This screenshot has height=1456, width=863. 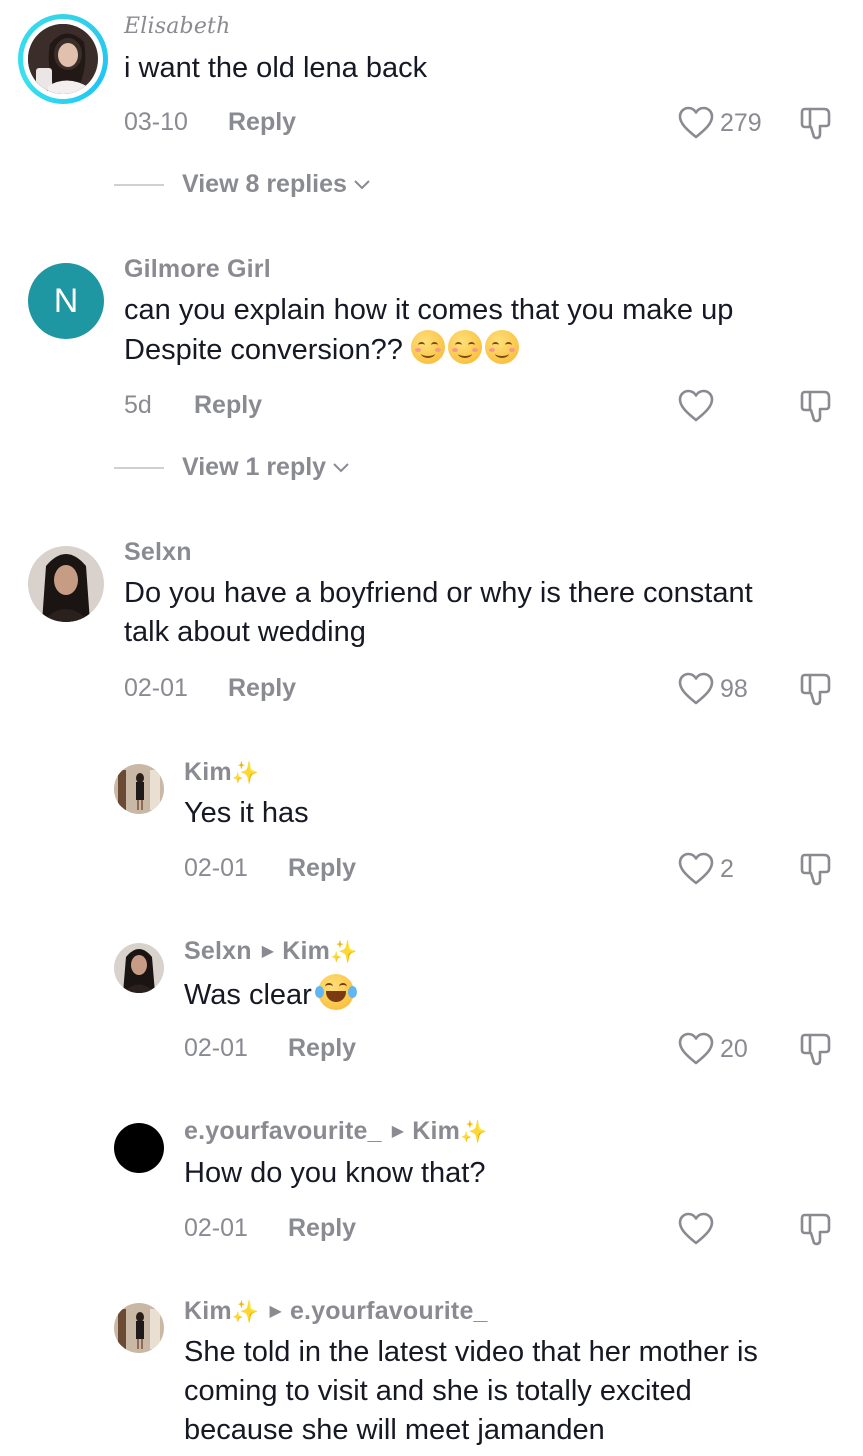 I want to click on avatar-letter: N, so click(x=66, y=300).